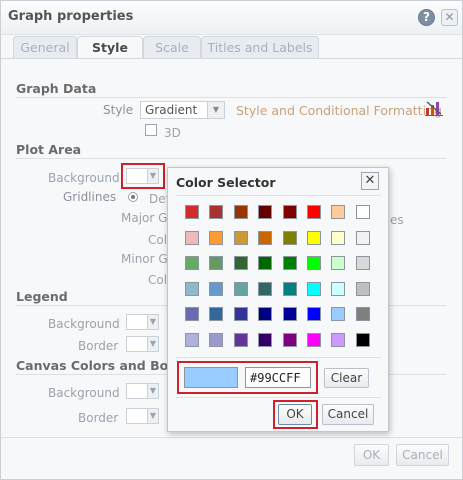  What do you see at coordinates (71, 16) in the screenshot?
I see `dialog-title: Graph properties` at bounding box center [71, 16].